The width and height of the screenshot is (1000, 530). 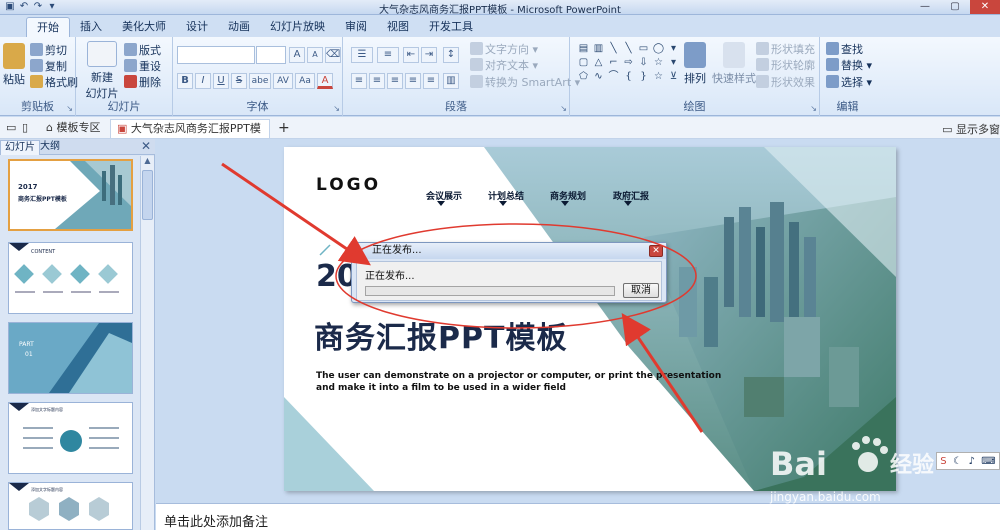 I want to click on strike-button: S, so click(x=239, y=81).